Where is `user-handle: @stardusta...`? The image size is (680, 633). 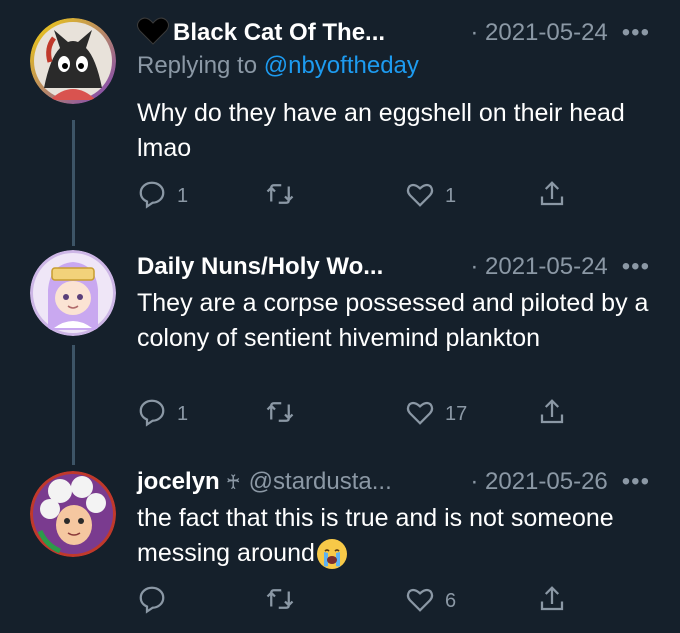
user-handle: @stardusta... is located at coordinates (320, 482).